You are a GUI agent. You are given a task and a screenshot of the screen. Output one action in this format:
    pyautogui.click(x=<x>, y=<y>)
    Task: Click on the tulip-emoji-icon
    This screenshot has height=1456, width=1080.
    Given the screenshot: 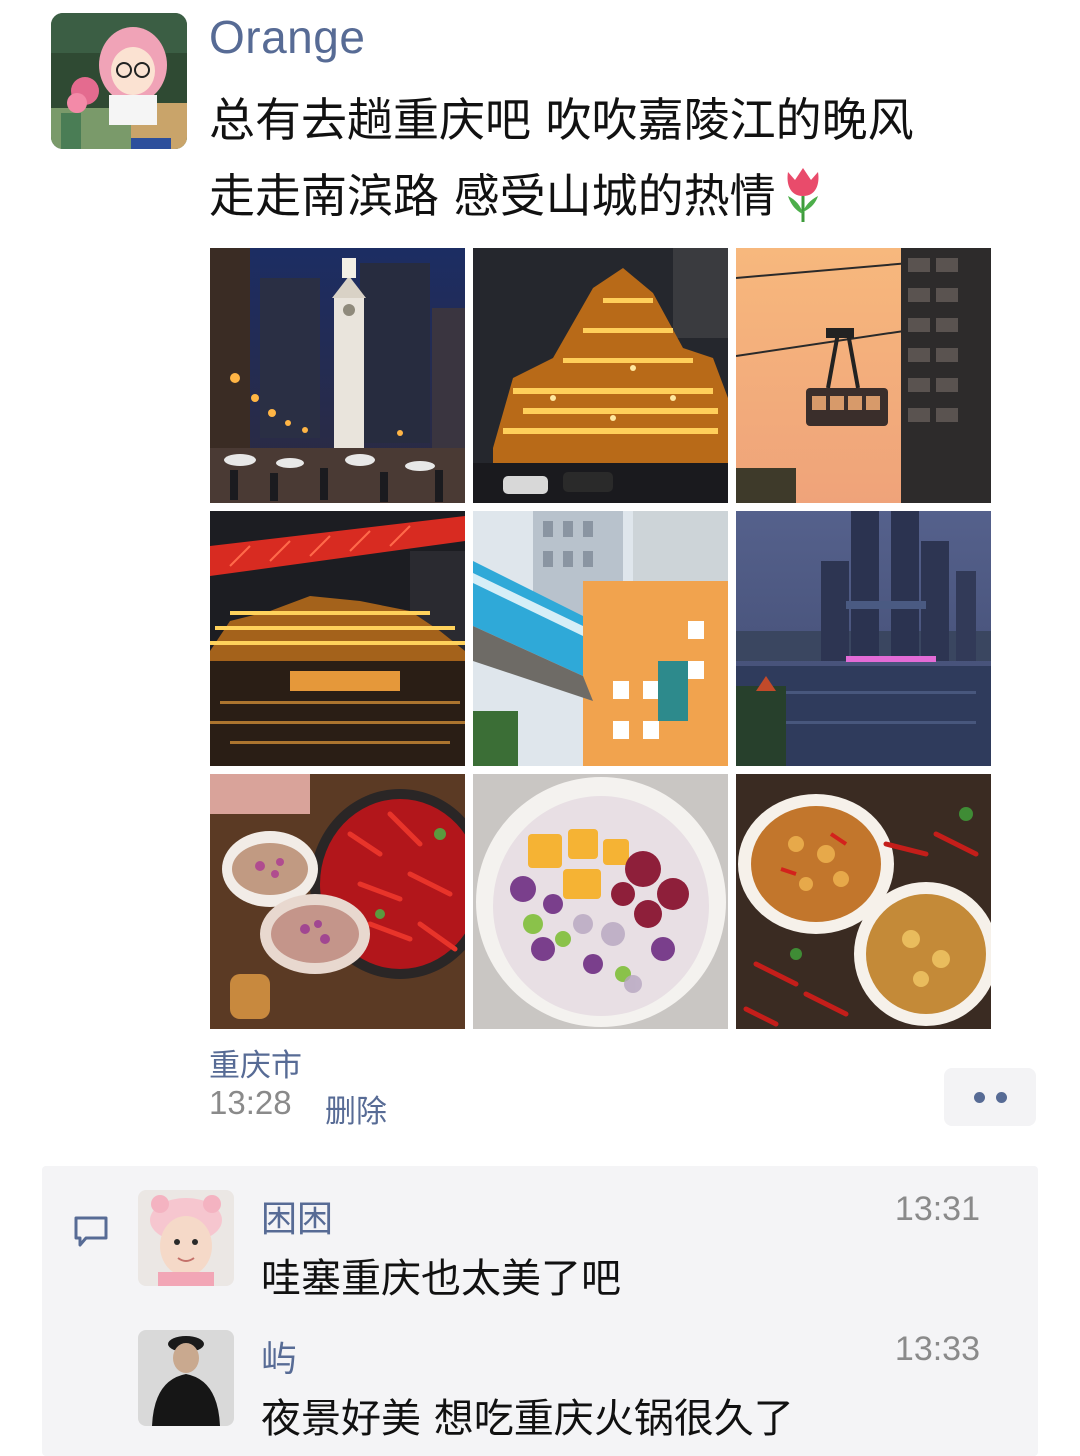 What is the action you would take?
    pyautogui.click(x=803, y=195)
    